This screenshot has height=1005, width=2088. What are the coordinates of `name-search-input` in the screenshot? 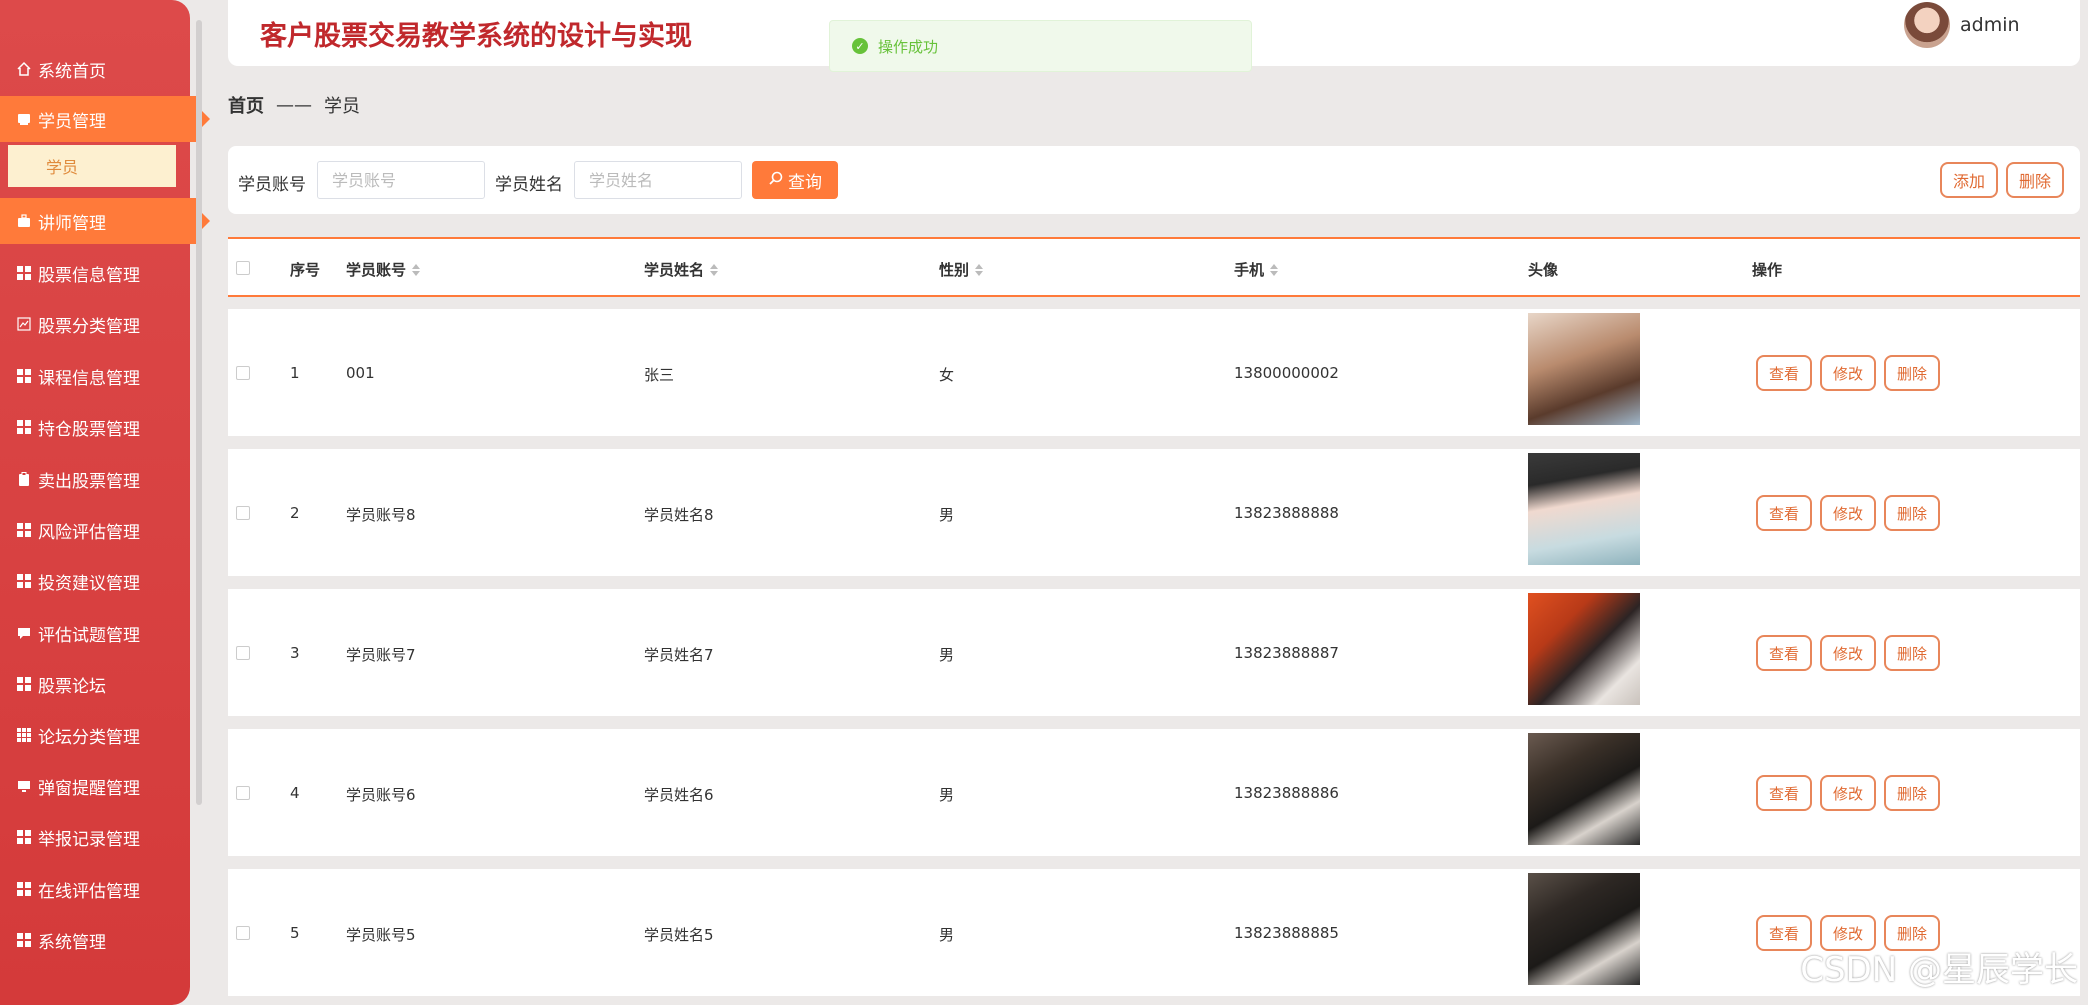 It's located at (658, 180).